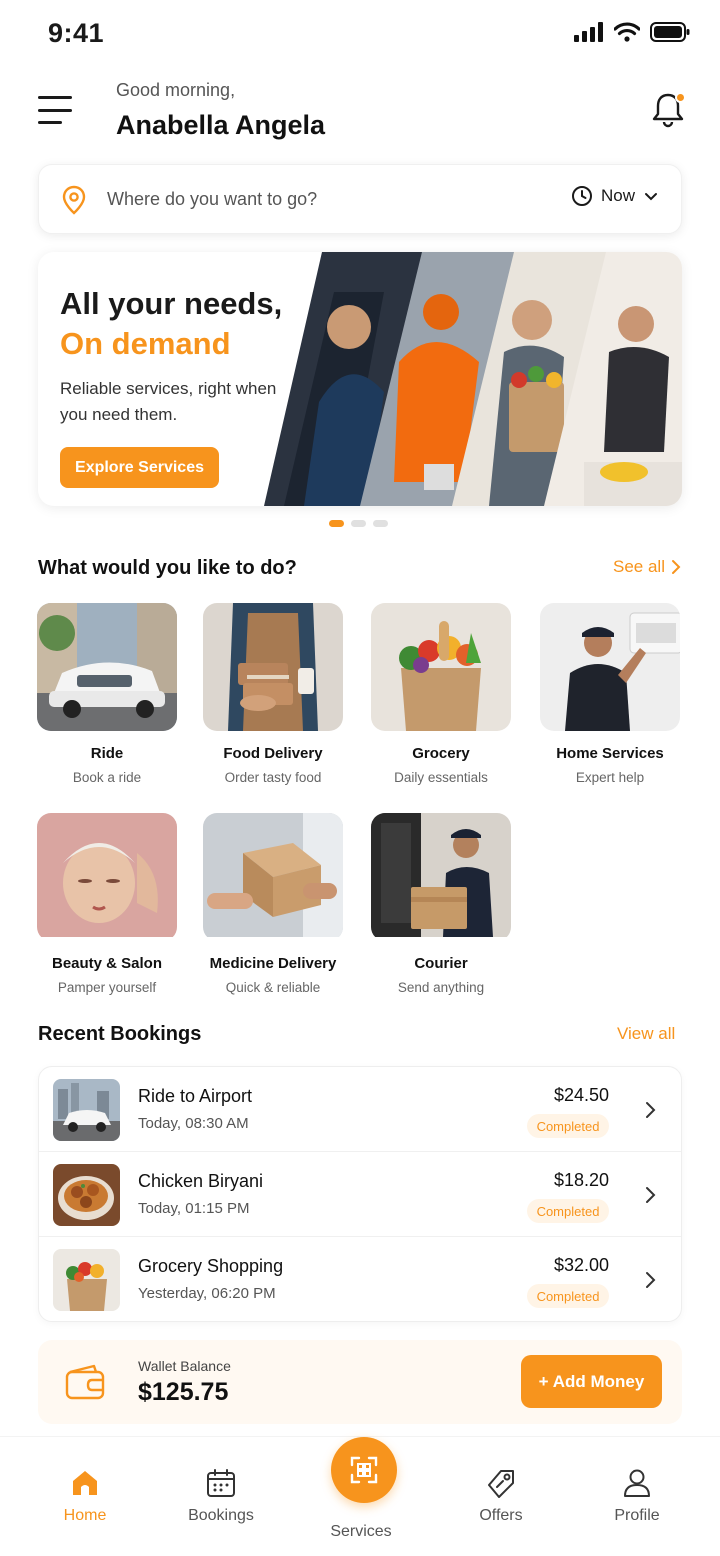 This screenshot has height=1556, width=720. Describe the element at coordinates (120, 1034) in the screenshot. I see `bookings-section-title: Recent Bookings` at that location.